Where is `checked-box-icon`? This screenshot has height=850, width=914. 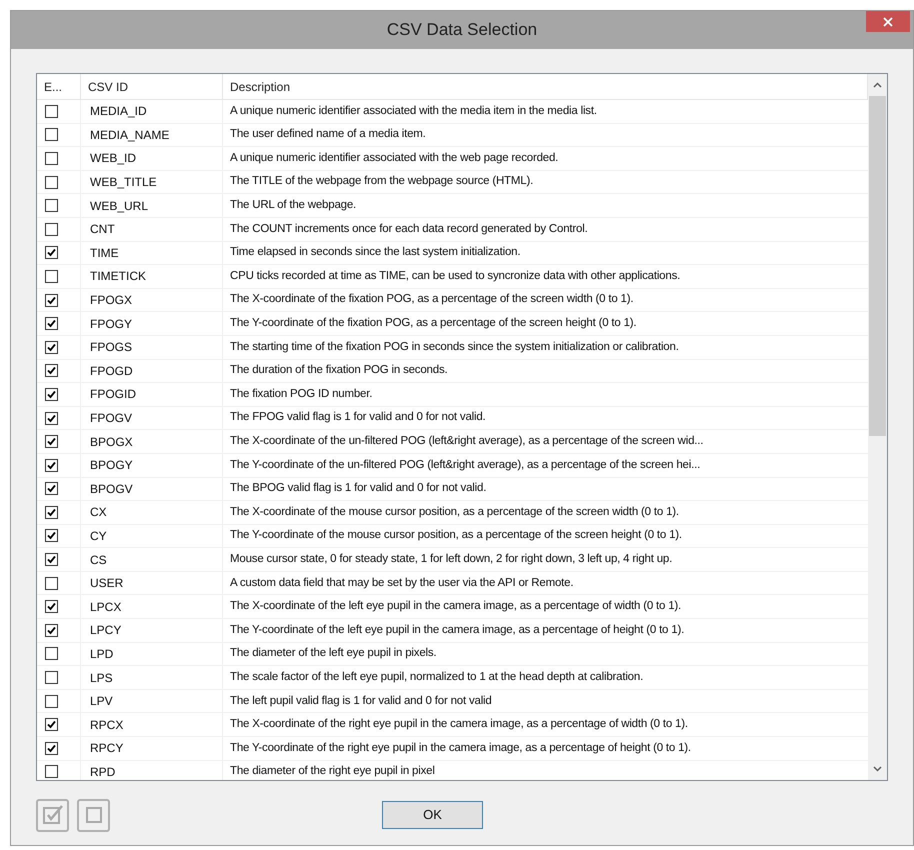 checked-box-icon is located at coordinates (53, 815).